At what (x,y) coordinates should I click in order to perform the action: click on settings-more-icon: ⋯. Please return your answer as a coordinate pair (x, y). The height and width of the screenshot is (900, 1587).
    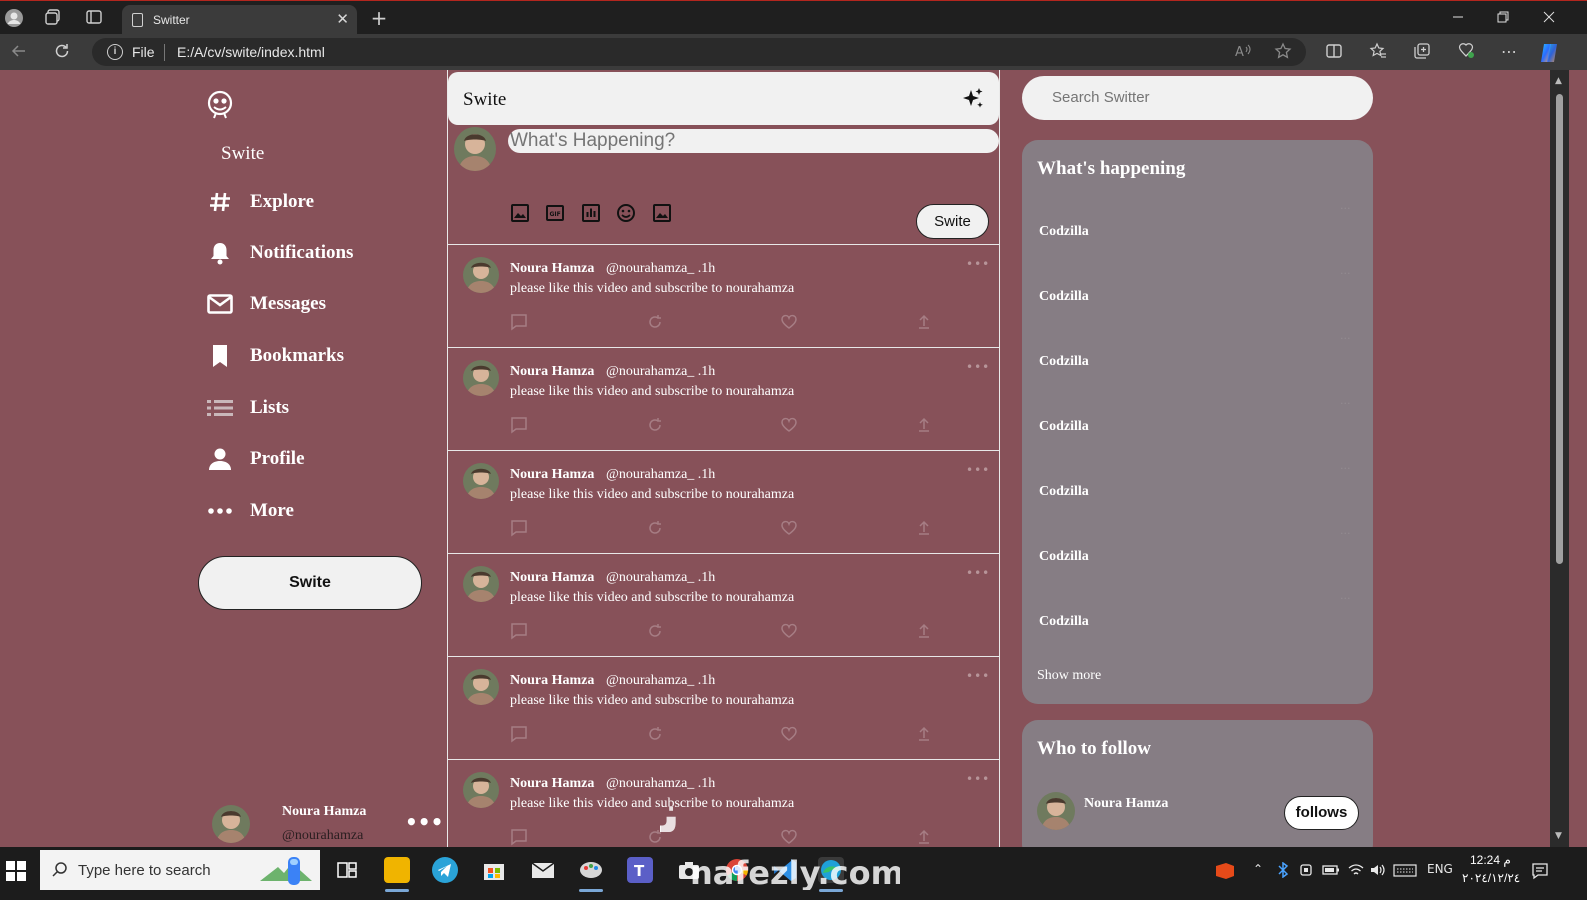
    Looking at the image, I should click on (1509, 52).